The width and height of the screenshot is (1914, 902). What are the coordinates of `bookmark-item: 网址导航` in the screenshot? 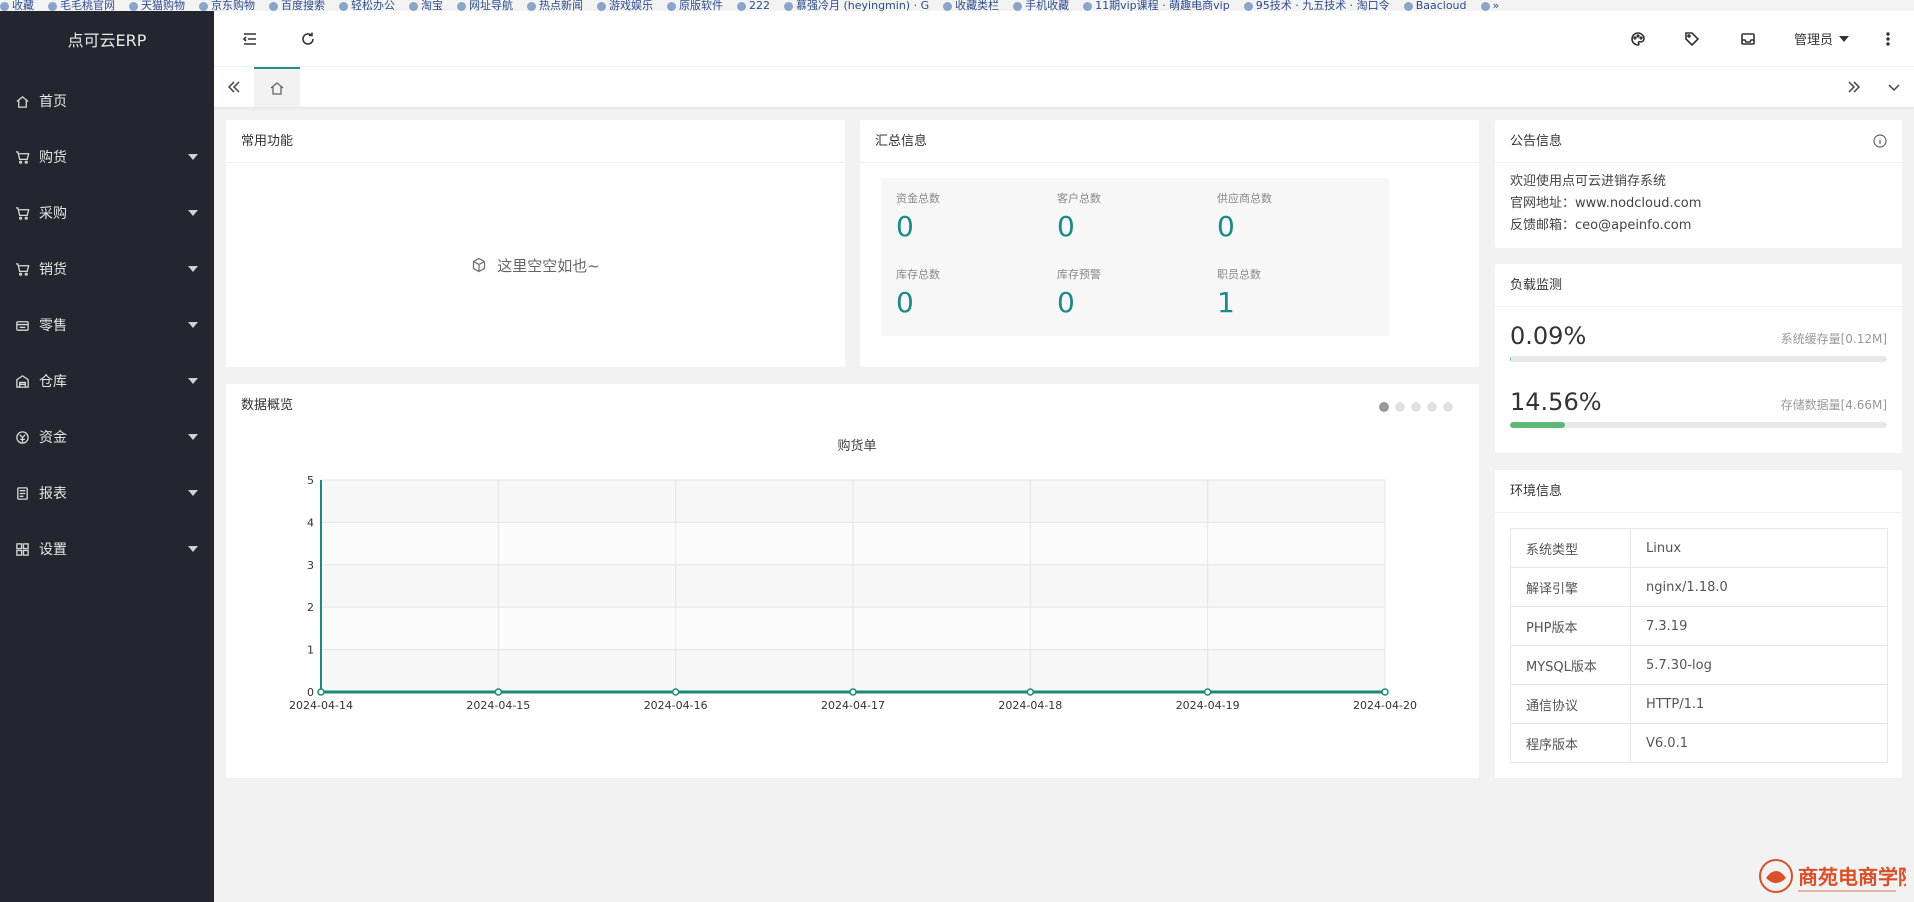 It's located at (485, 5).